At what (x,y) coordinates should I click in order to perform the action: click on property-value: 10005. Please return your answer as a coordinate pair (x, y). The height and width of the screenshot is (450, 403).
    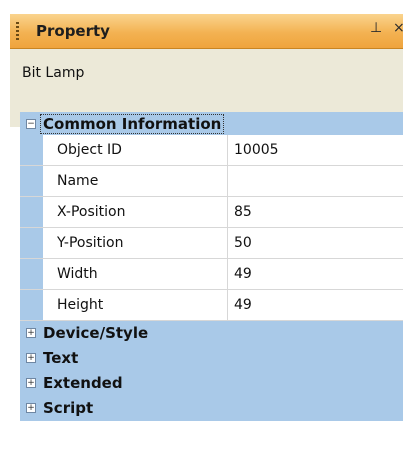
    Looking at the image, I should click on (256, 150).